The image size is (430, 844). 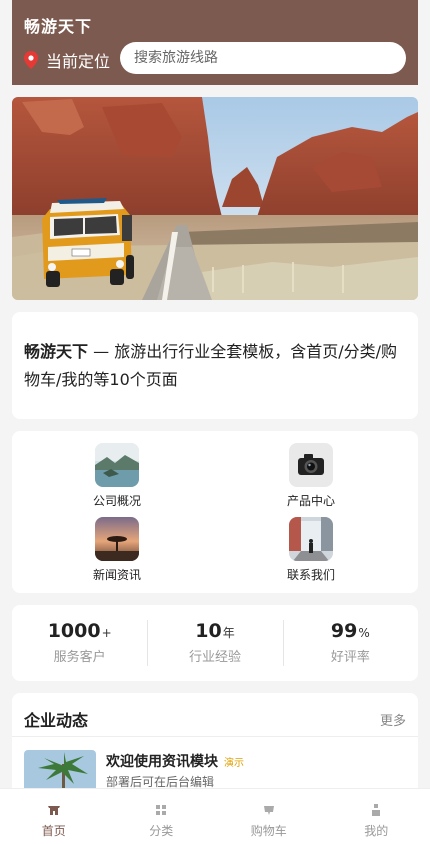 I want to click on intro-brand: 畅游天下, so click(x=56, y=351).